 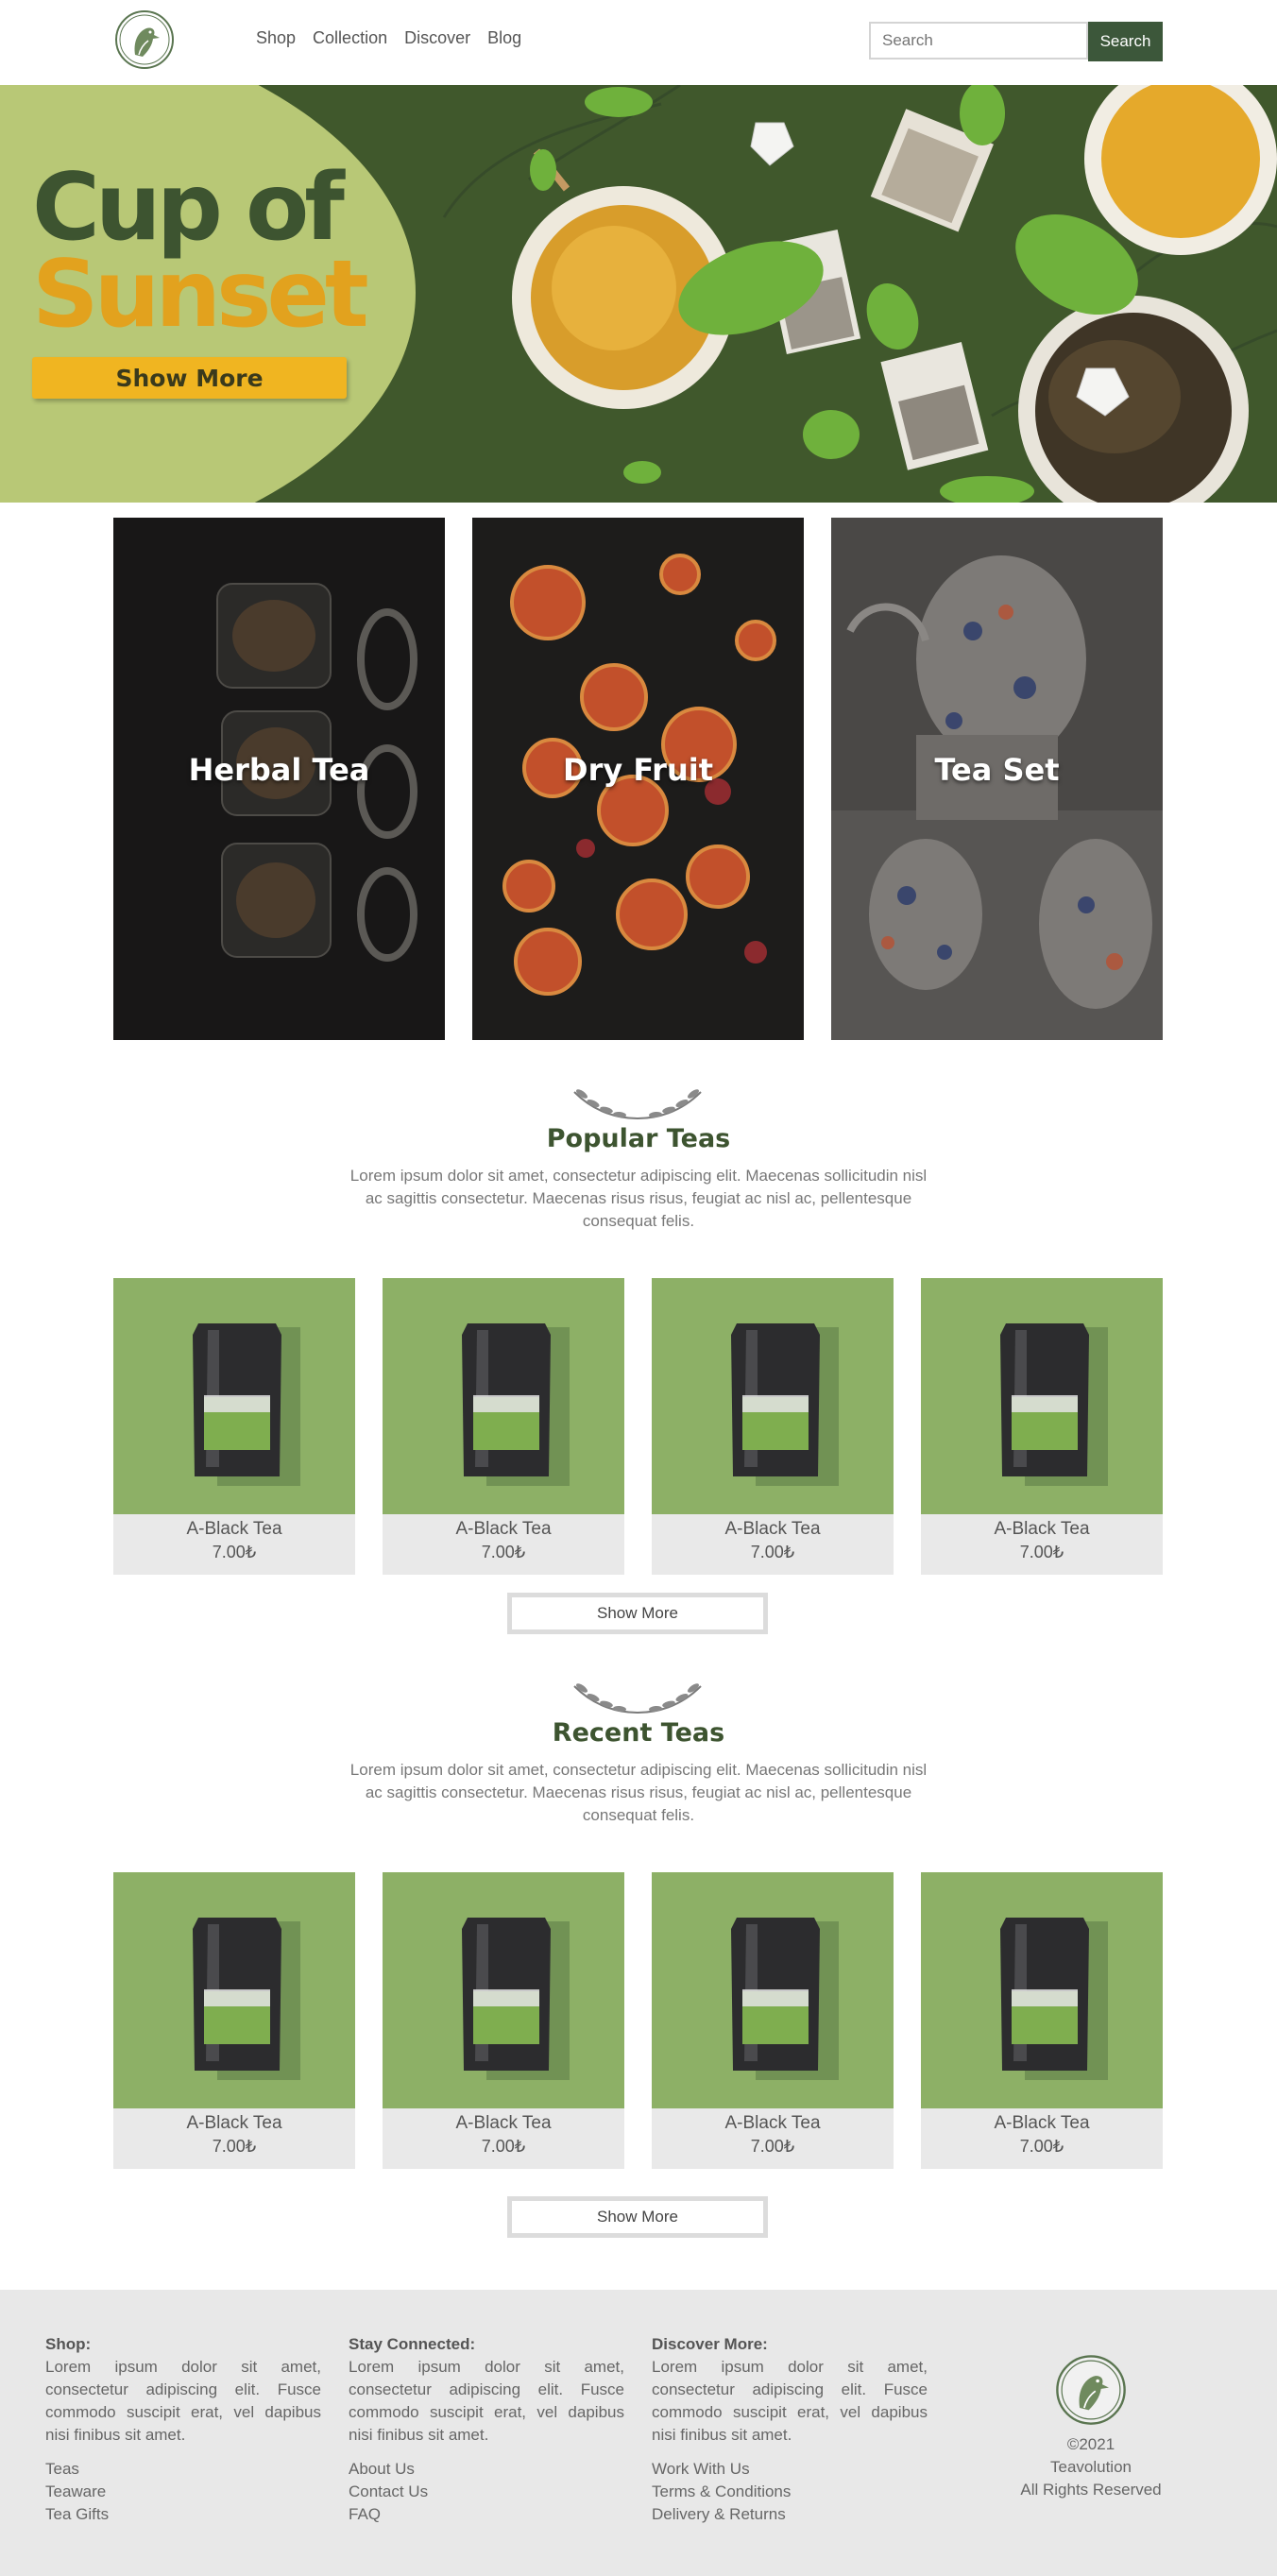 What do you see at coordinates (1090, 2467) in the screenshot?
I see `footer-brand-name: Teavolution` at bounding box center [1090, 2467].